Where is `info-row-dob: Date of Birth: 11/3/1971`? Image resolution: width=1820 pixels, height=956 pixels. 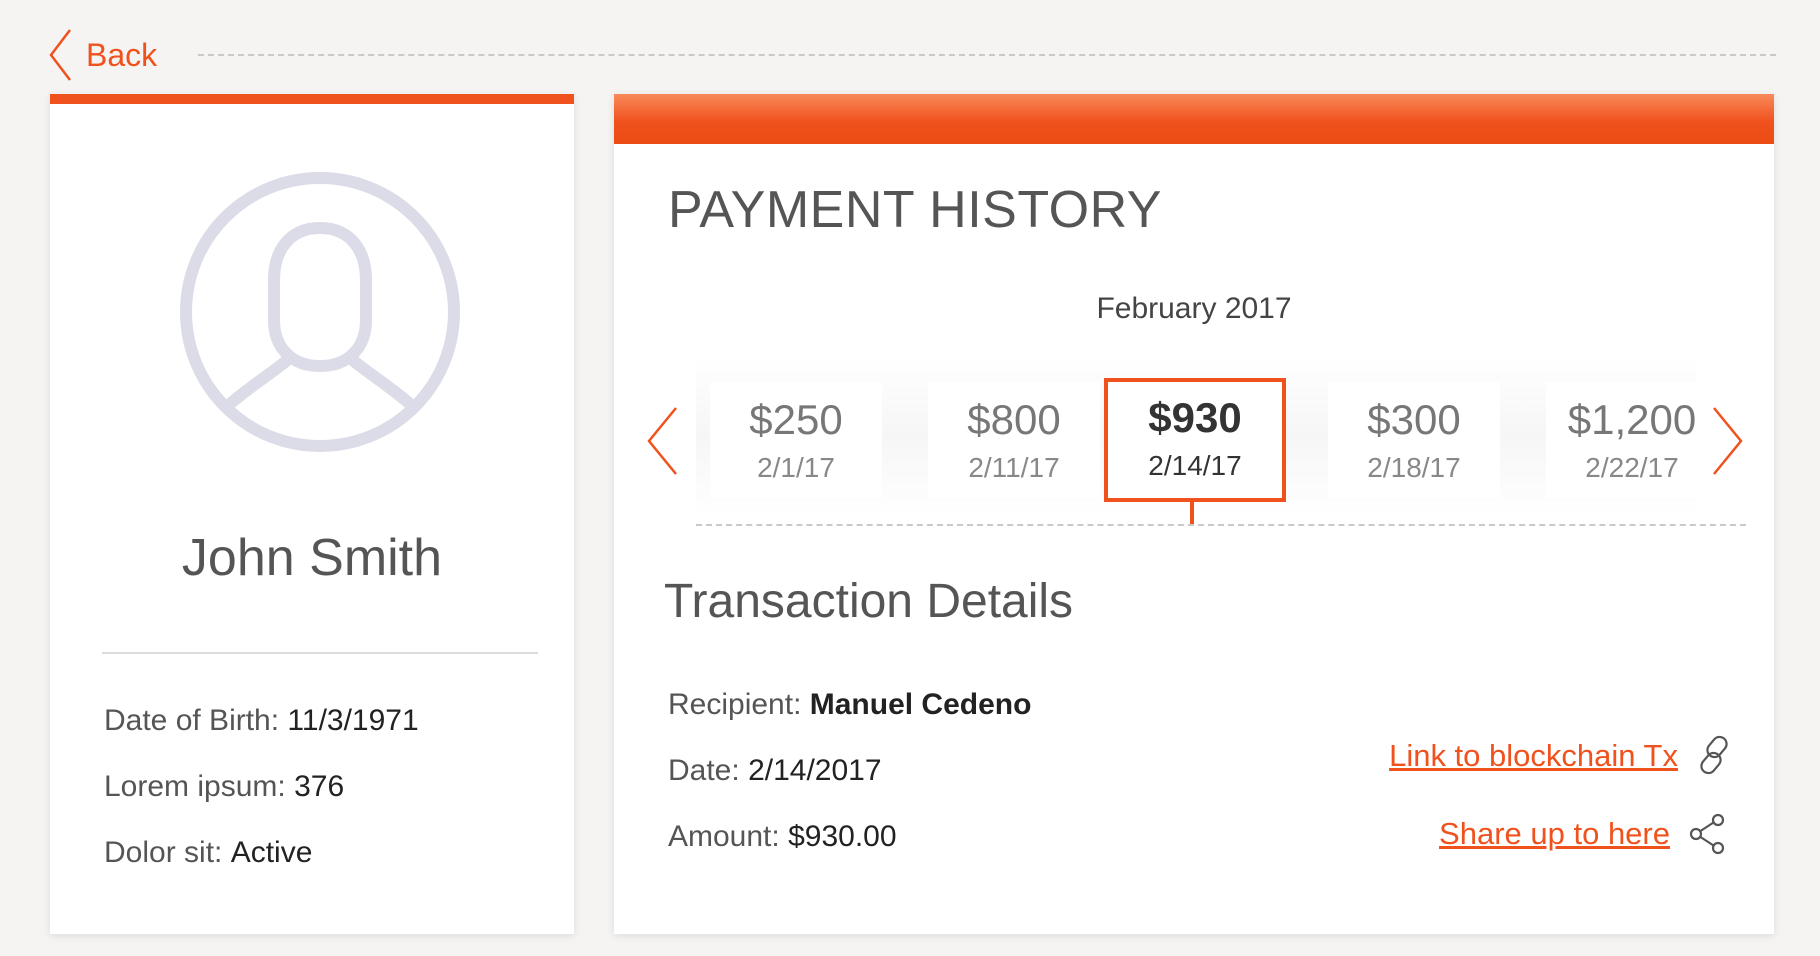 info-row-dob: Date of Birth: 11/3/1971 is located at coordinates (261, 721).